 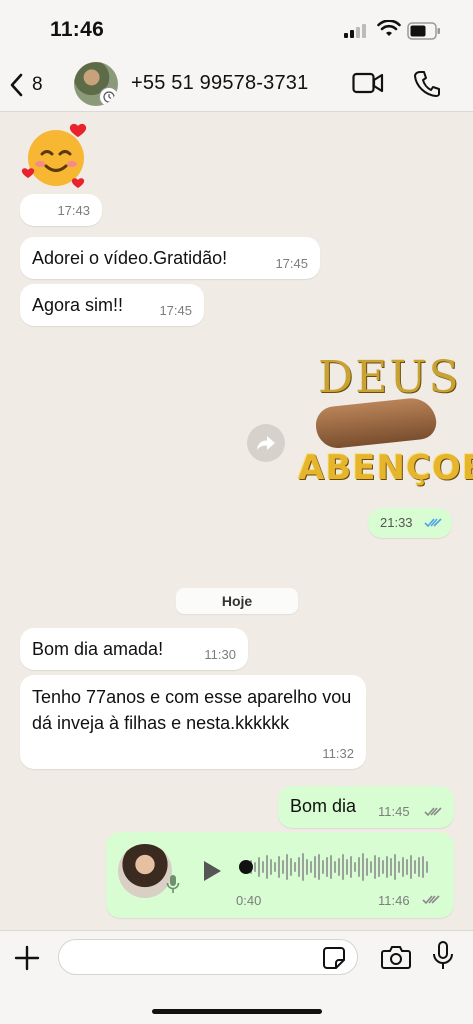 I want to click on message-bubble-incoming: Adorei o vídeo.Gratidão! 17:45, so click(x=170, y=258).